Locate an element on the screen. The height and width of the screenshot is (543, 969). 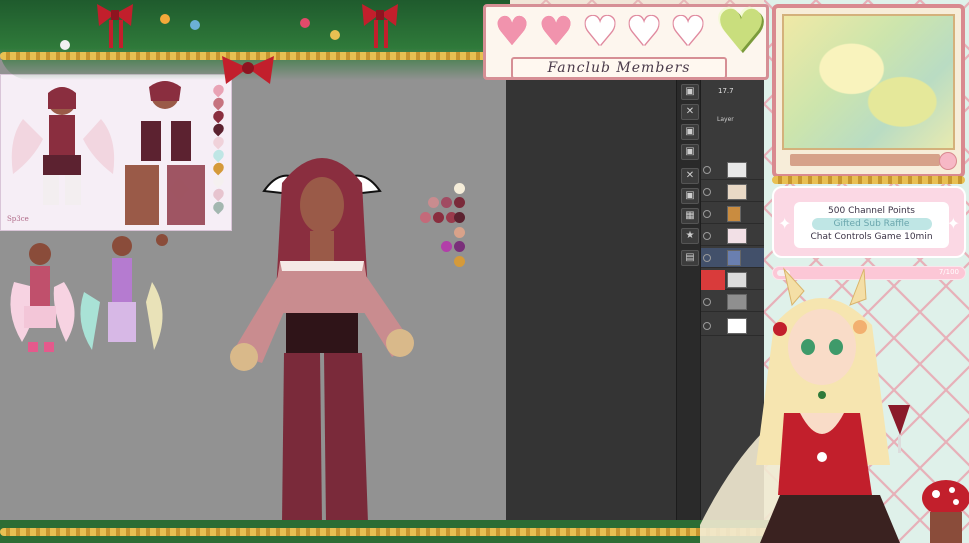
fanclub-hearts-banner: ♥ ♥ ♥ ♥ ♥ ♥ Fanclub Members is located at coordinates (626, 40).